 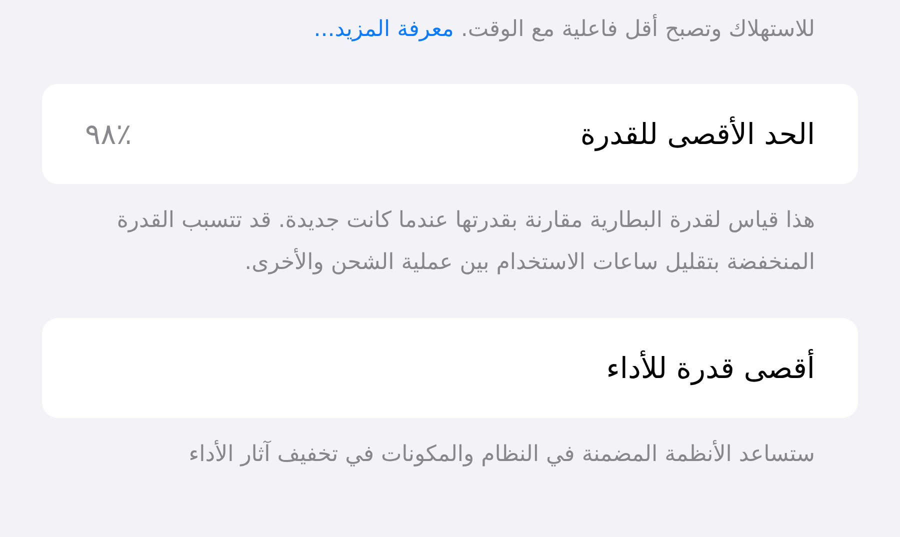 What do you see at coordinates (108, 134) in the screenshot?
I see `row-value: ٪٩٨` at bounding box center [108, 134].